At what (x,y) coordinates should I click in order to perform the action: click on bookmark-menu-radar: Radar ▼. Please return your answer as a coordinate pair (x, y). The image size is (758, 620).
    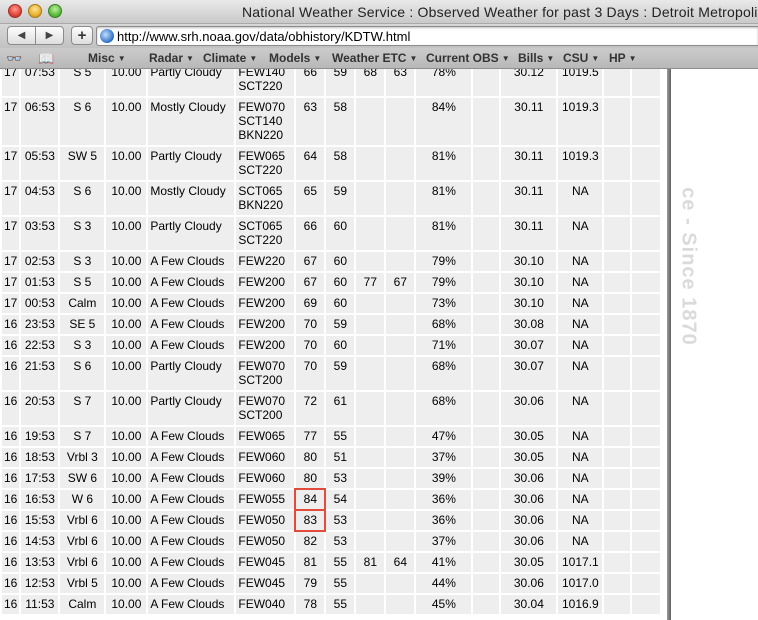
    Looking at the image, I should click on (171, 58).